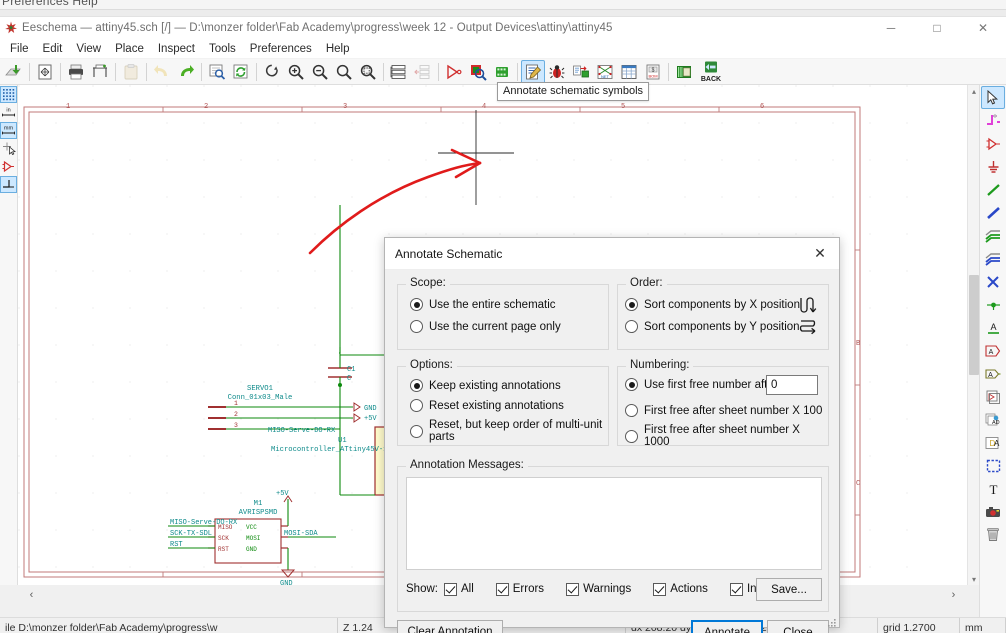 Image resolution: width=1006 pixels, height=633 pixels. I want to click on radio-keep-existing, so click(416, 385).